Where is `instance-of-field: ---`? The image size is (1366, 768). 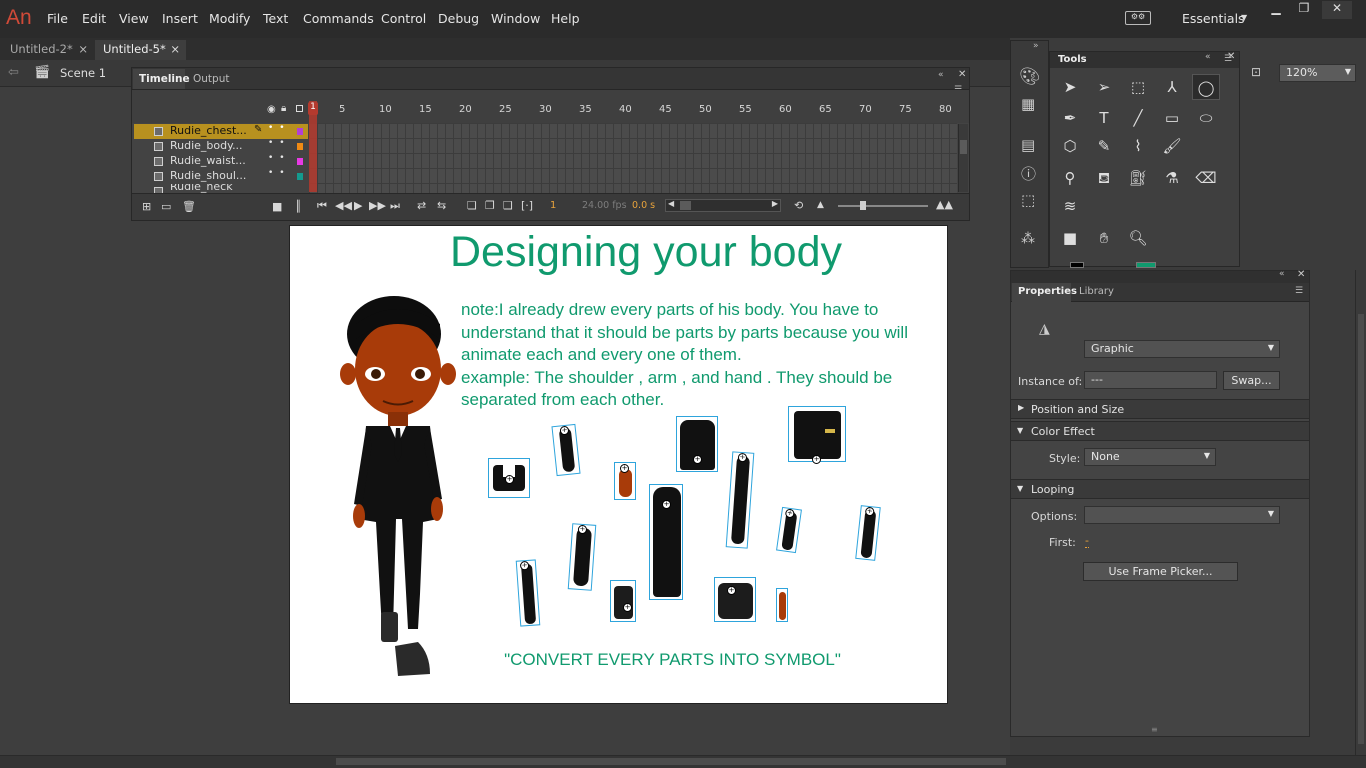
instance-of-field: --- is located at coordinates (1150, 380).